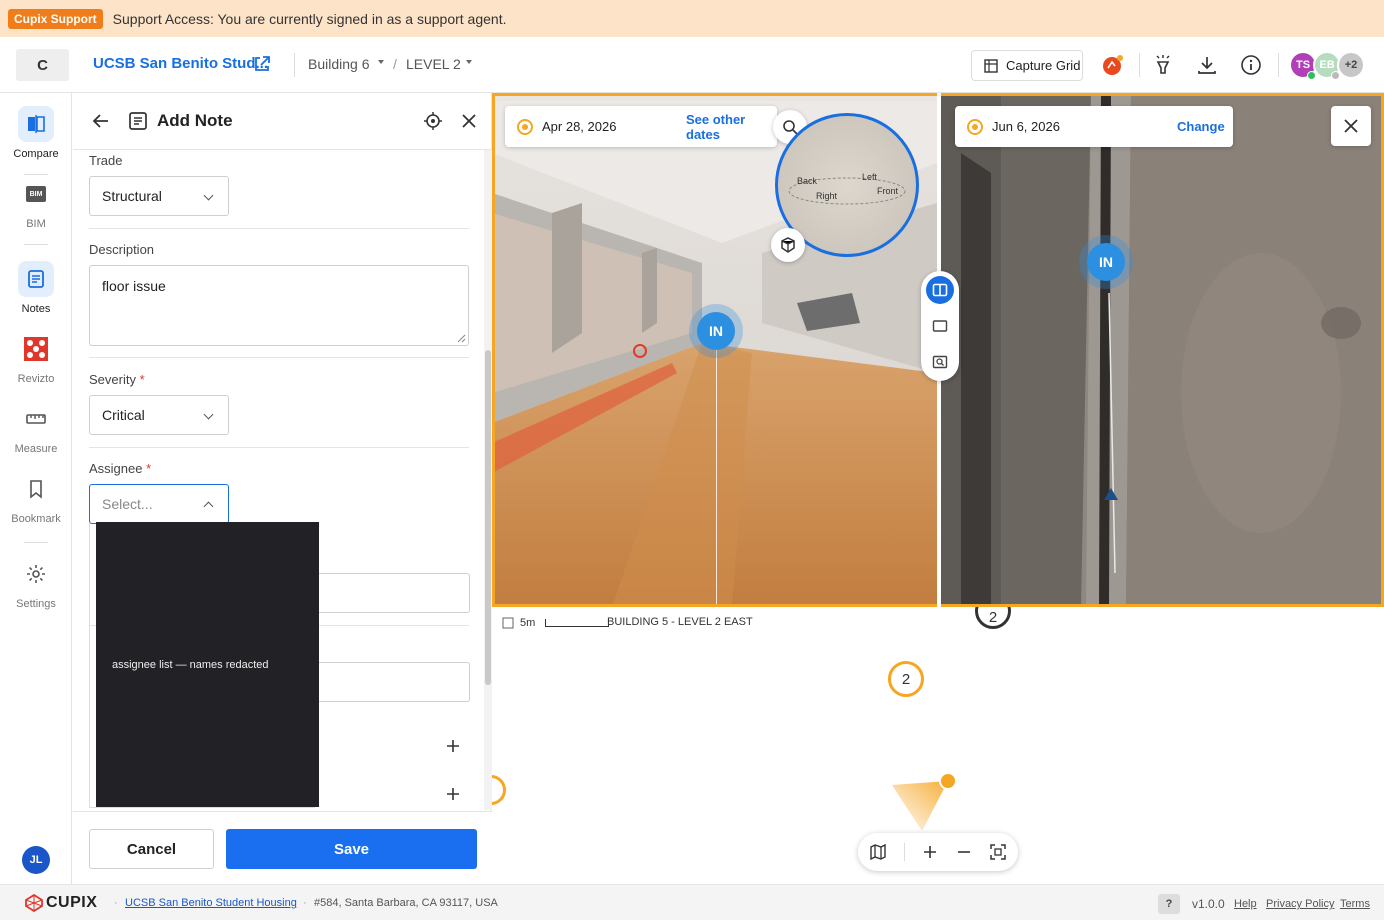 Image resolution: width=1384 pixels, height=920 pixels. What do you see at coordinates (827, 196) in the screenshot?
I see `compass-right: Right` at bounding box center [827, 196].